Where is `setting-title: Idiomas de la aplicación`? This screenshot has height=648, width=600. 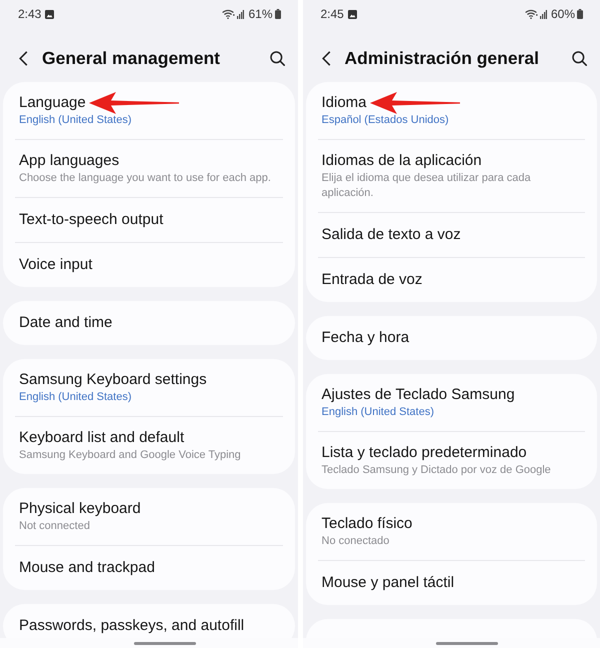
setting-title: Idiomas de la aplicación is located at coordinates (402, 161).